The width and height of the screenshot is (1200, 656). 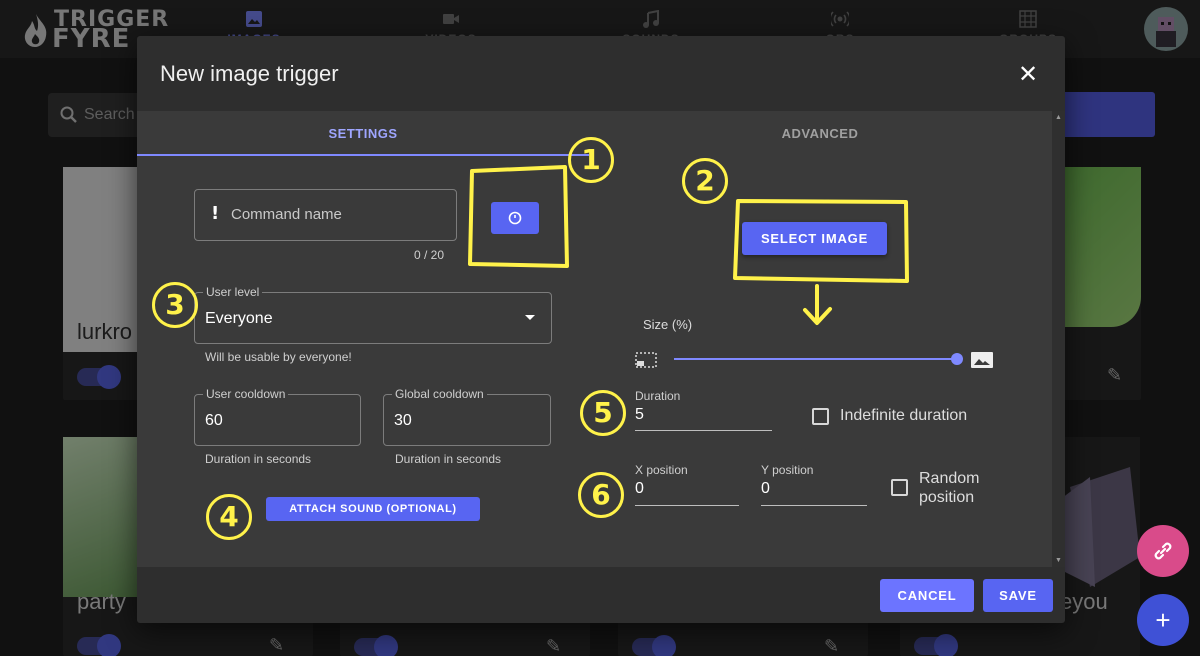 I want to click on annotation-number-6: 6, so click(x=601, y=495).